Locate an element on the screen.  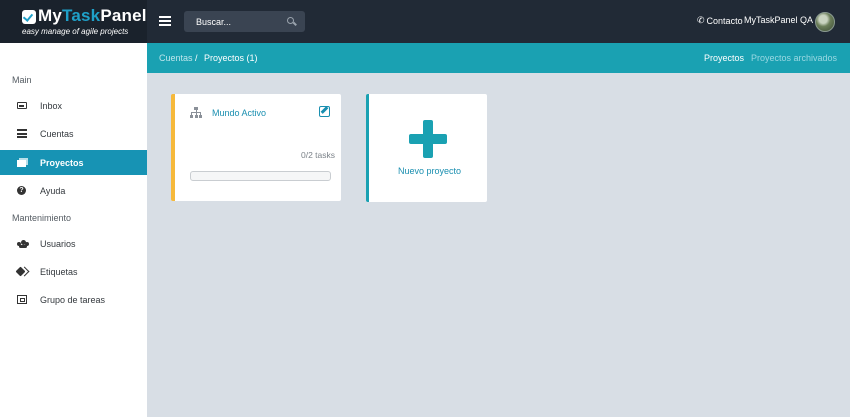
project-progress-bar is located at coordinates (260, 176).